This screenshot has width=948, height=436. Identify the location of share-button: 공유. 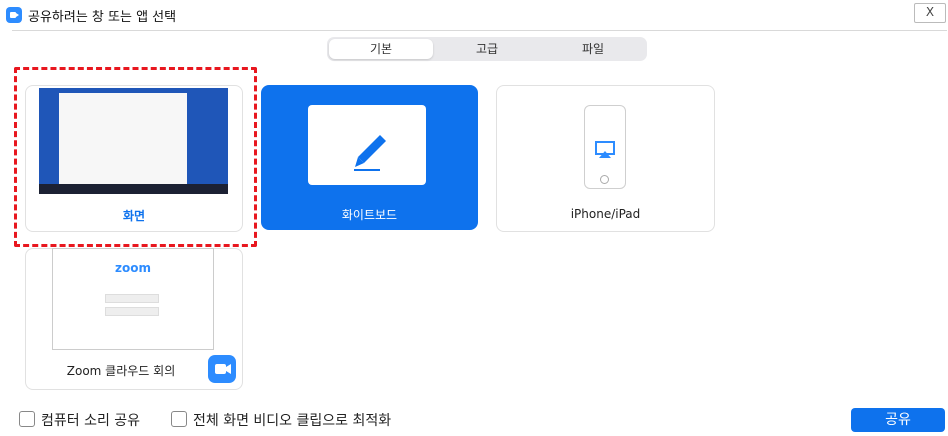
(898, 420).